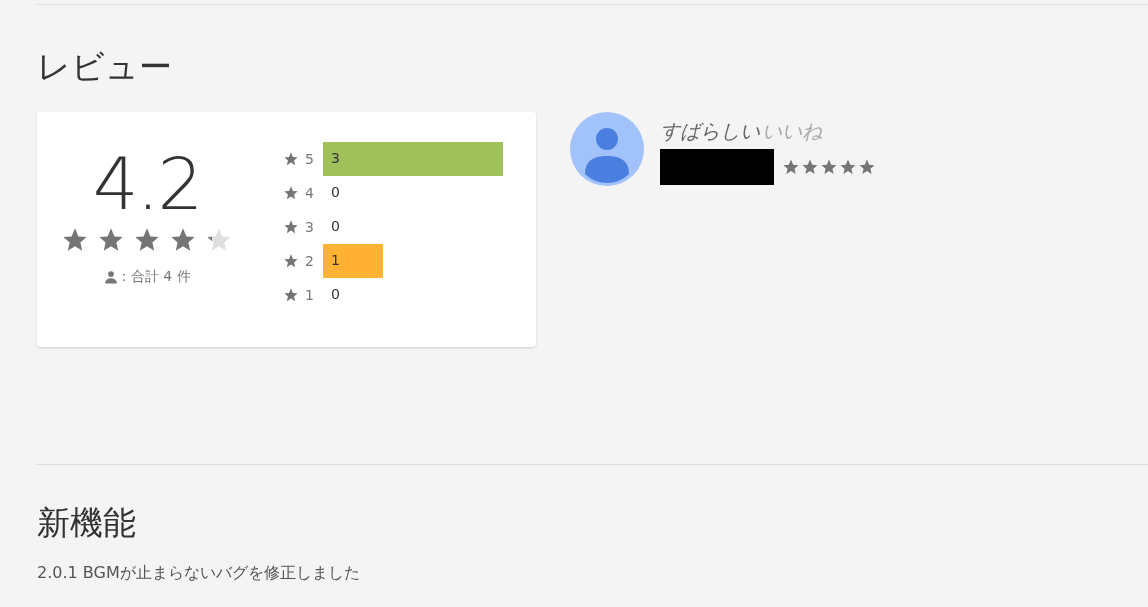 Image resolution: width=1148 pixels, height=607 pixels. I want to click on release-note: 2.0.1 BGMが止まらないバグを修正しました, so click(198, 572).